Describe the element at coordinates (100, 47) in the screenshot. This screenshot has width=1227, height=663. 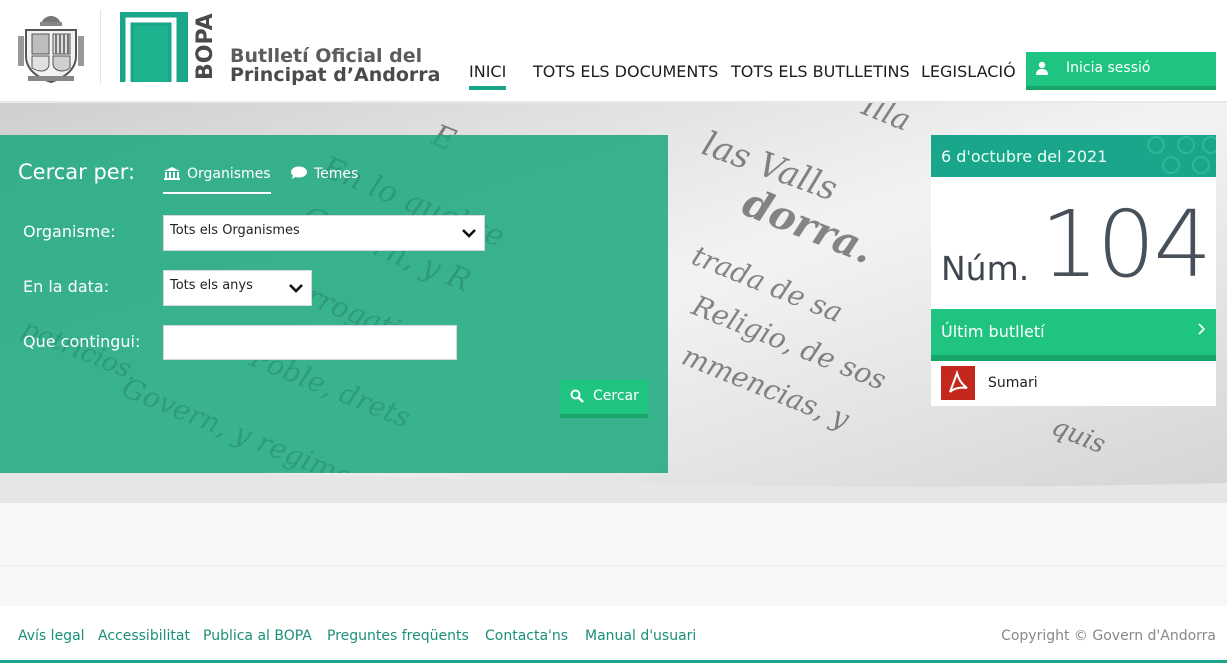
I see `header-divider` at that location.